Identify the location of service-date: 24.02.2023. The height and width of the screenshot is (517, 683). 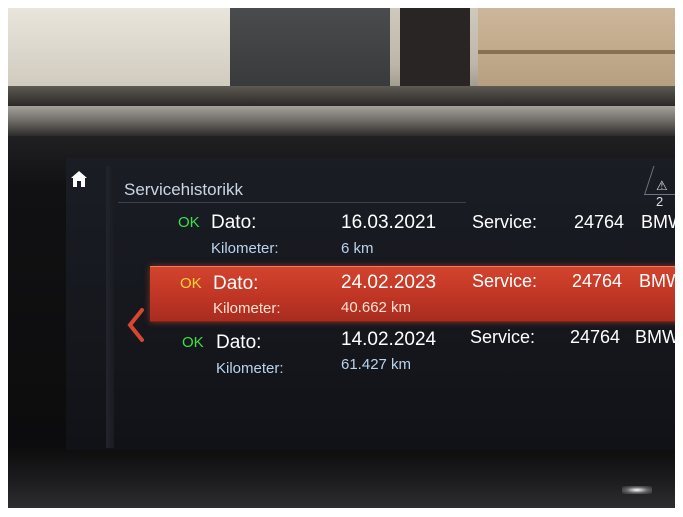
(389, 282).